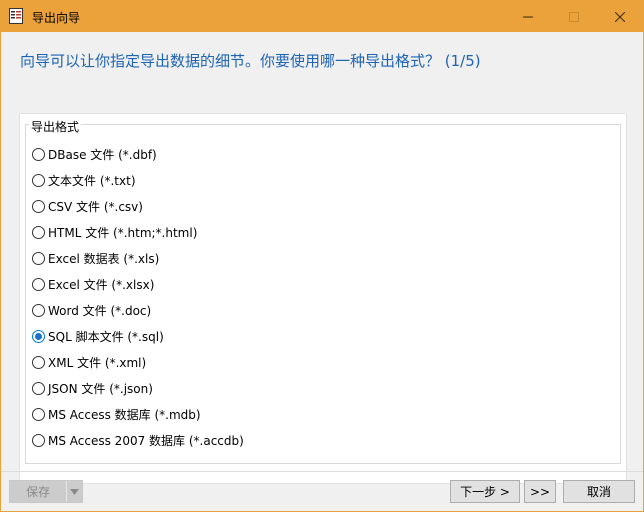  What do you see at coordinates (74, 491) in the screenshot?
I see `chevron-down-icon` at bounding box center [74, 491].